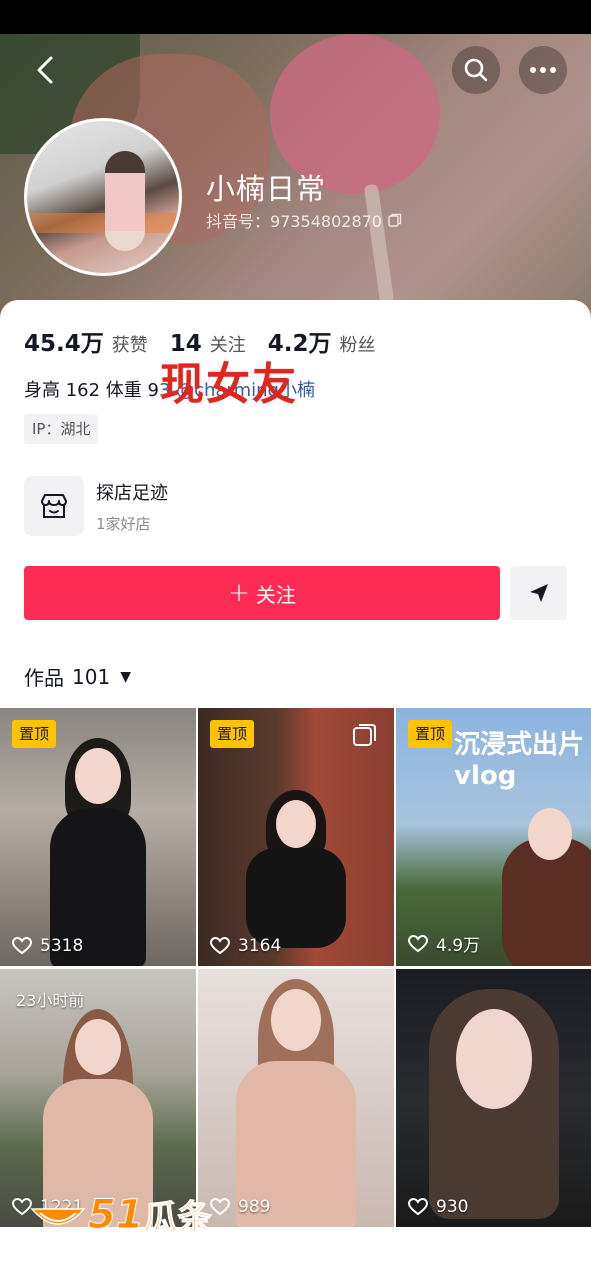  Describe the element at coordinates (254, 1207) in the screenshot. I see `like-count-text: 989` at that location.